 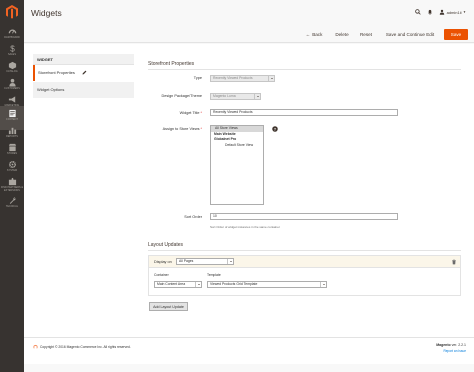 What do you see at coordinates (12, 113) in the screenshot?
I see `content-icon` at bounding box center [12, 113].